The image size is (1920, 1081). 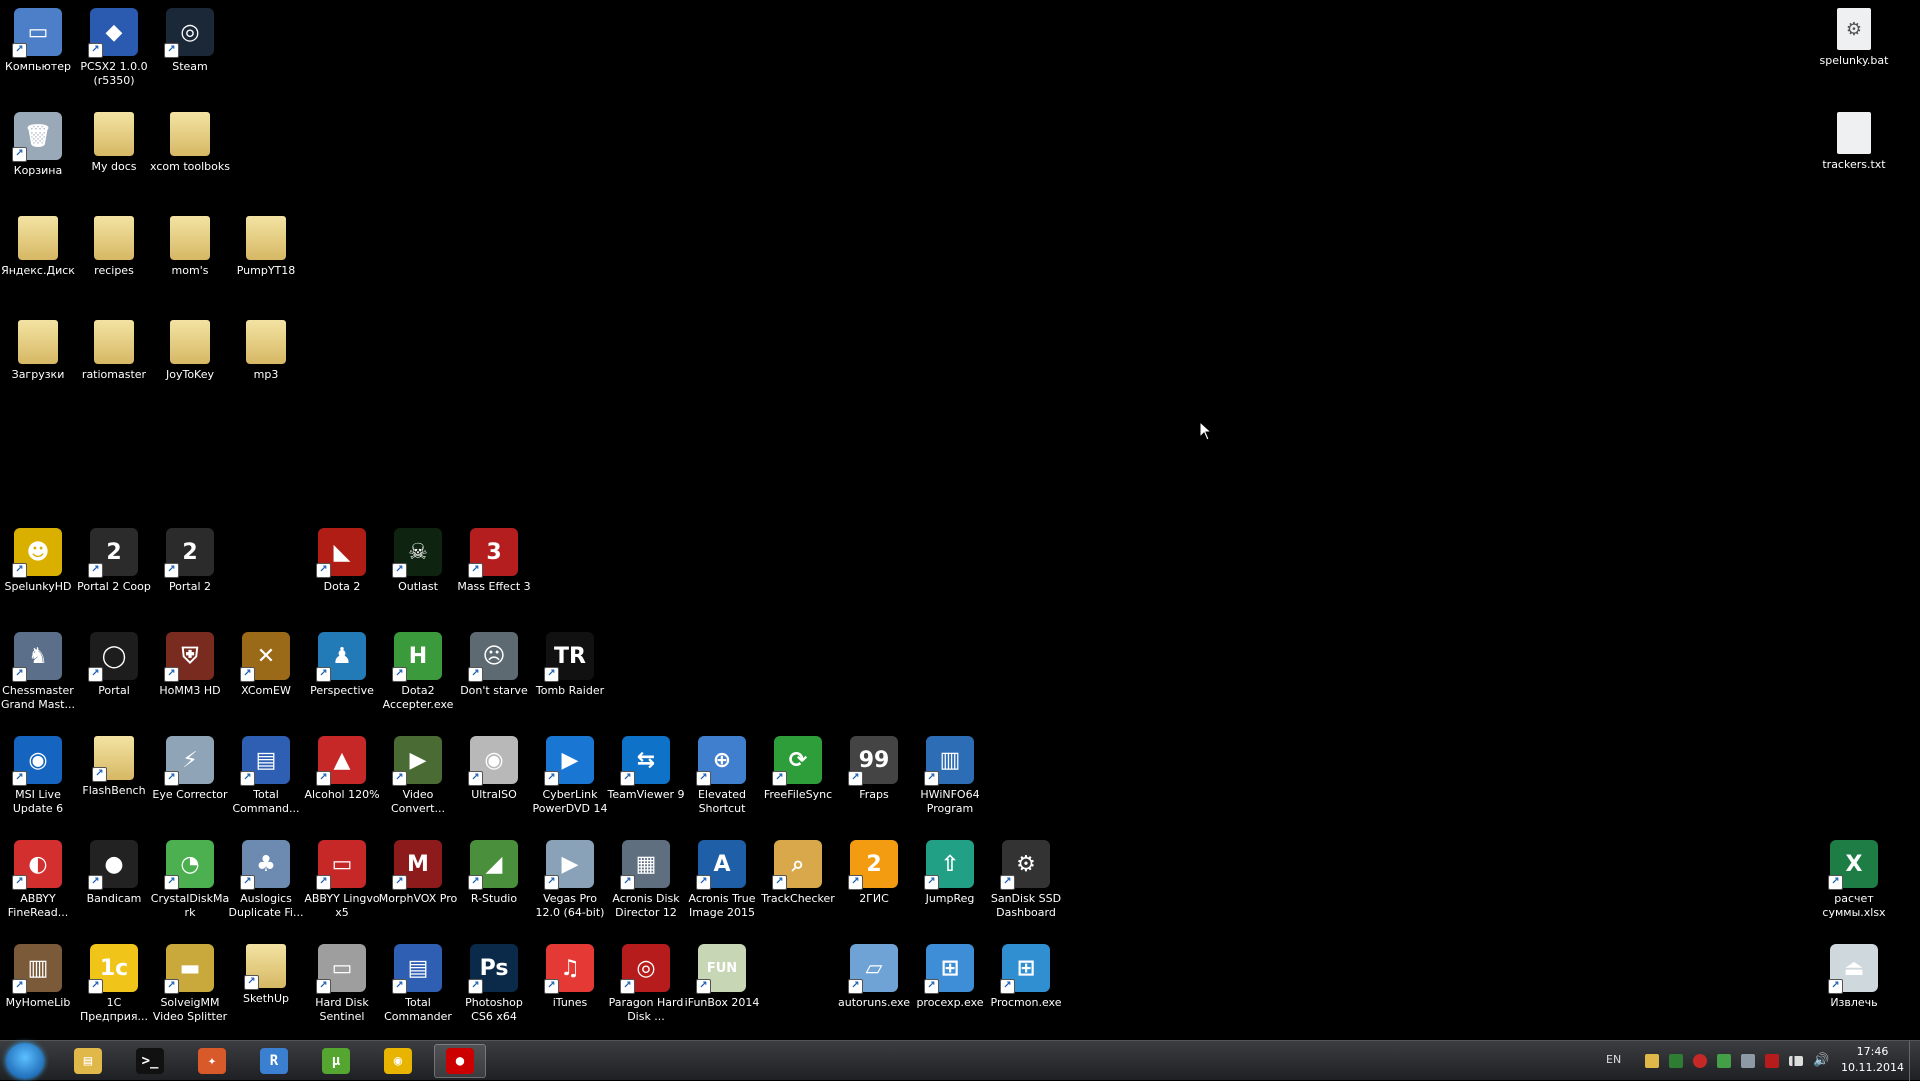 I want to click on desktop-icon: ◢ ↗ R-Studio, so click(x=494, y=884).